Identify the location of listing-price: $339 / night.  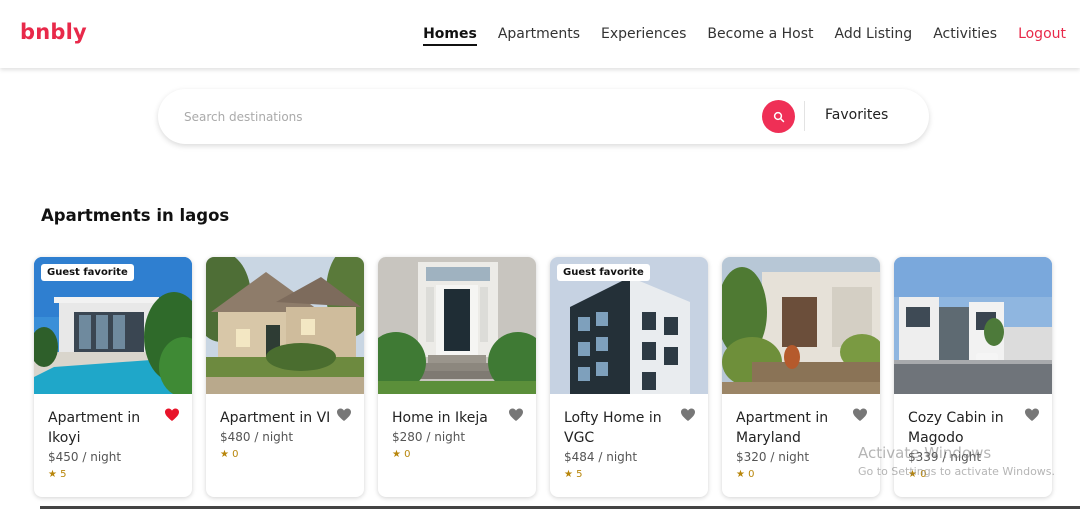
(945, 457).